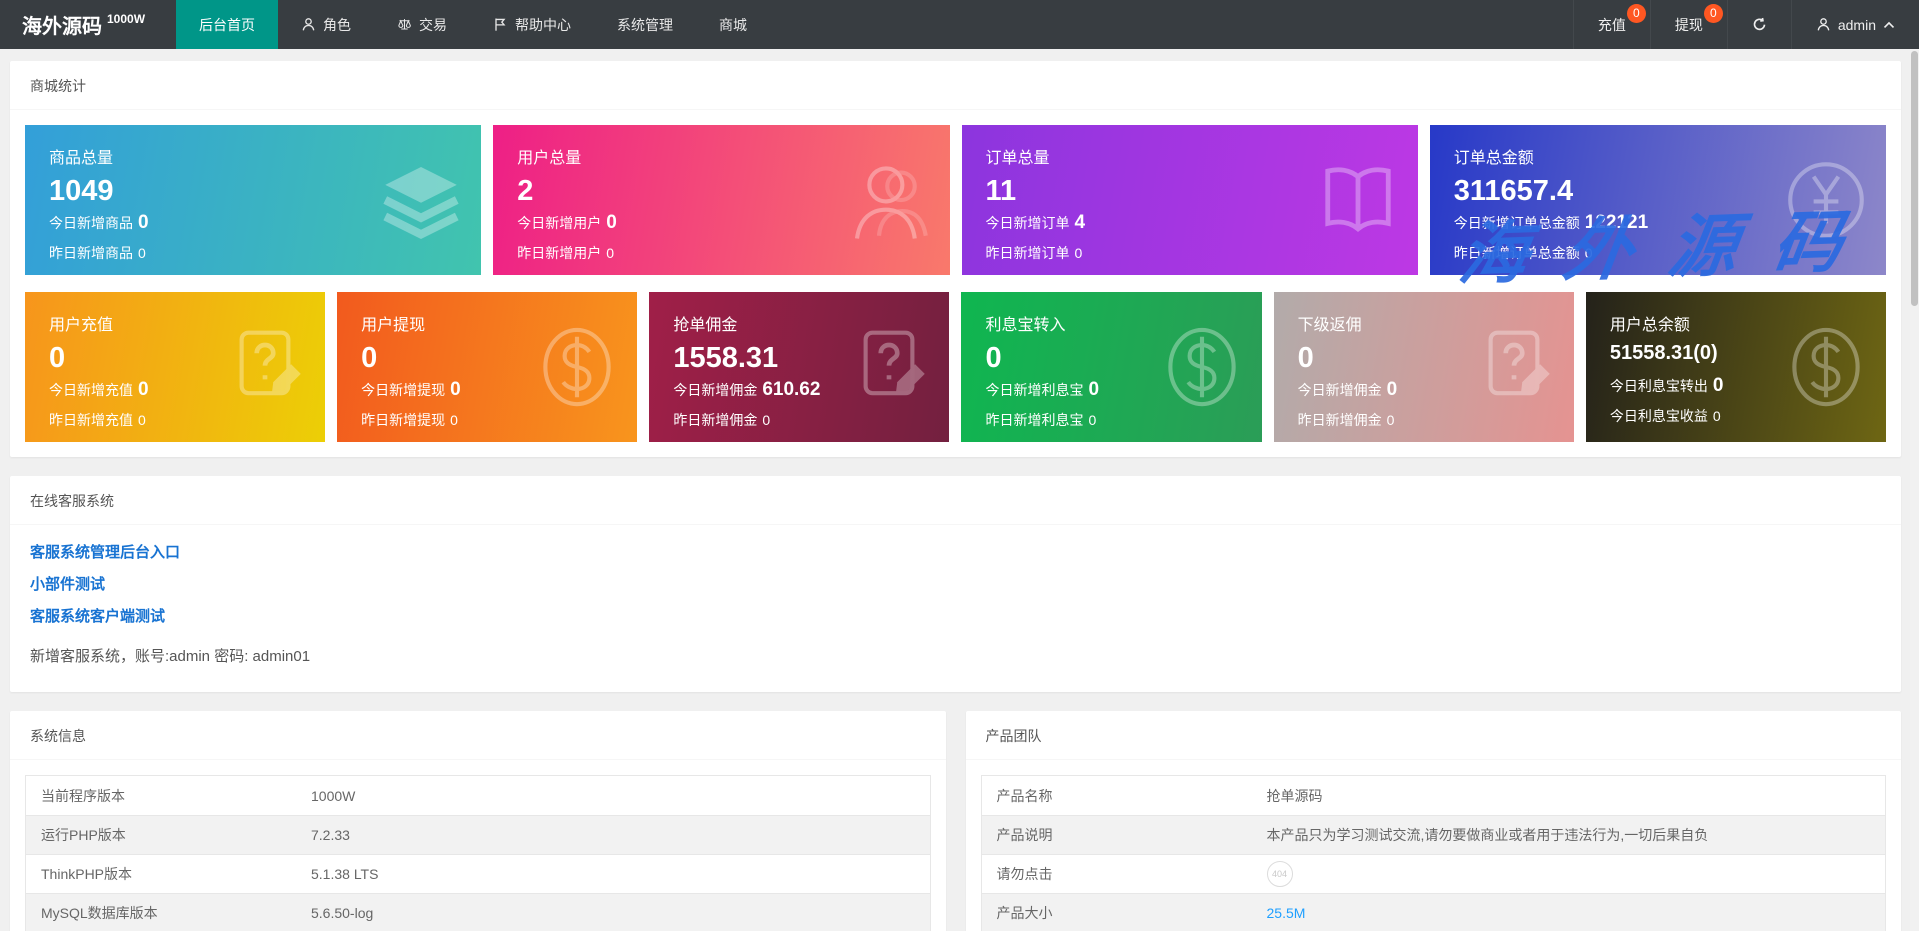  Describe the element at coordinates (337, 24) in the screenshot. I see `nav-item-label: 角色` at that location.